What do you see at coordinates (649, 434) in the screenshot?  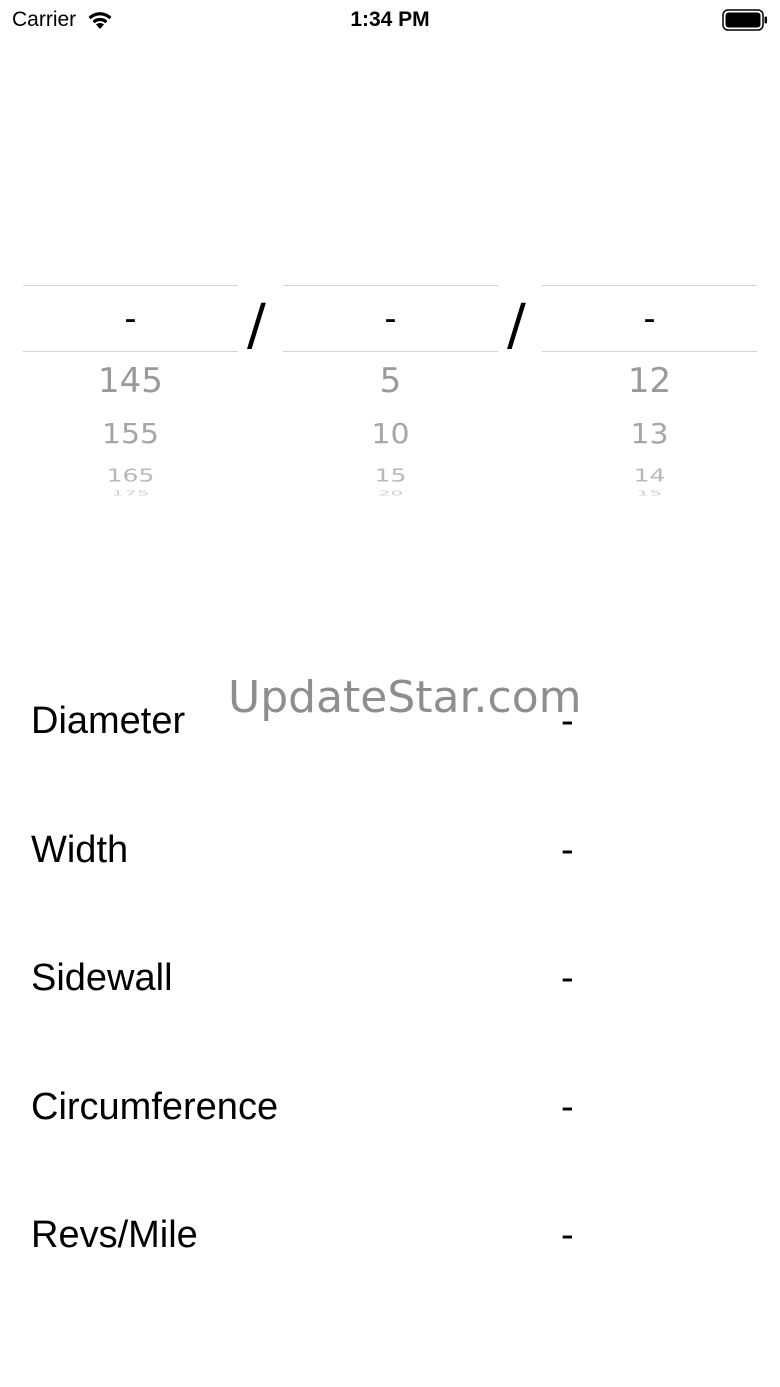 I see `picker-option: 13` at bounding box center [649, 434].